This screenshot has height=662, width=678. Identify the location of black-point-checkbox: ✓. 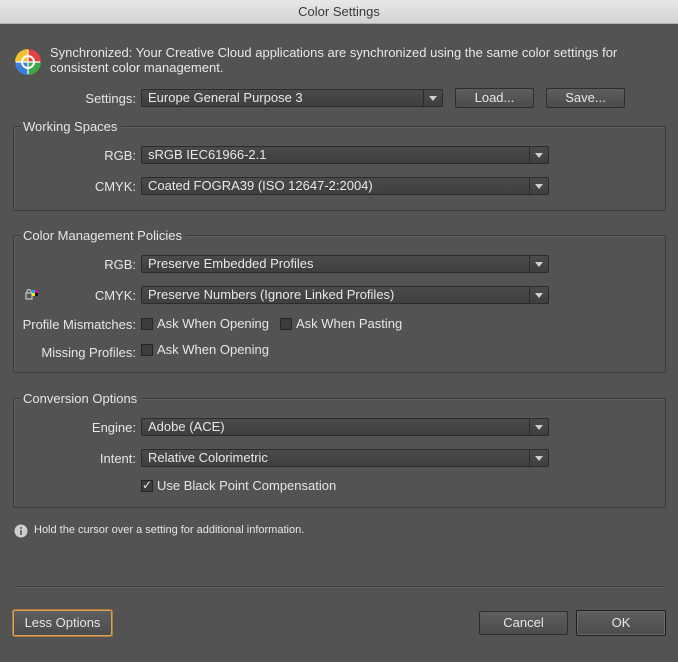
(147, 485).